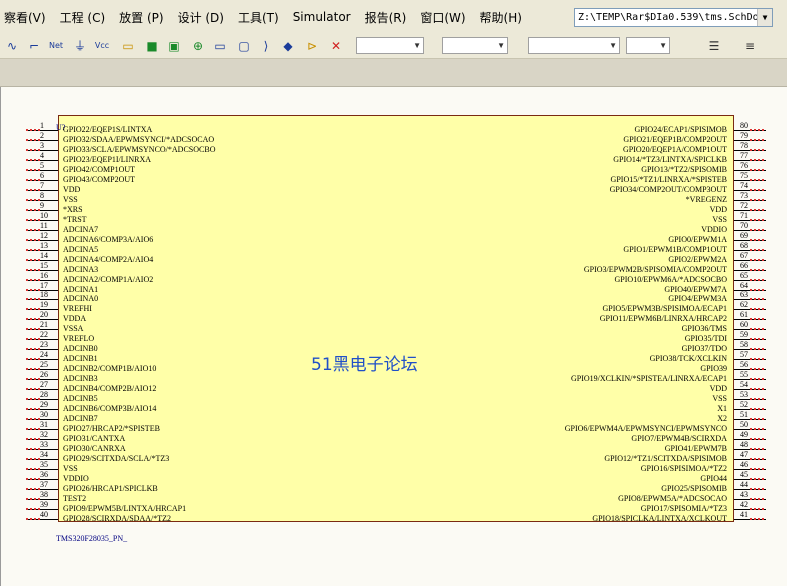  What do you see at coordinates (501, 17) in the screenshot?
I see `menu-help: 帮助(H)` at bounding box center [501, 17].